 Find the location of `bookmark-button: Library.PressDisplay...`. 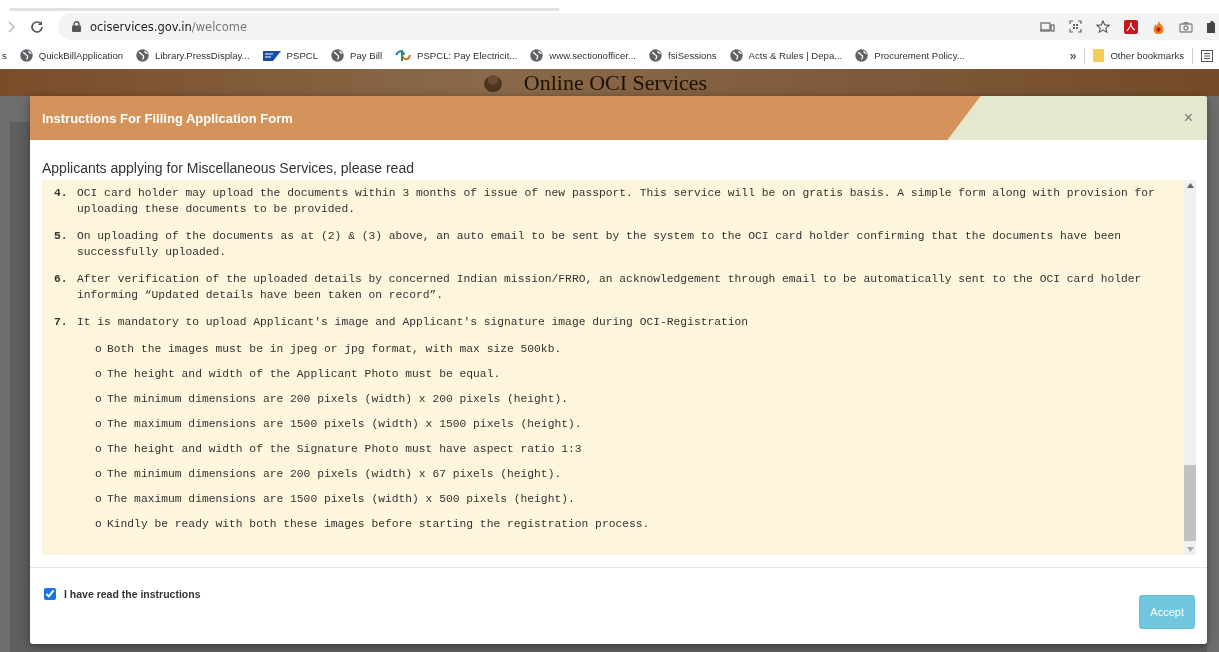

bookmark-button: Library.PressDisplay... is located at coordinates (193, 55).